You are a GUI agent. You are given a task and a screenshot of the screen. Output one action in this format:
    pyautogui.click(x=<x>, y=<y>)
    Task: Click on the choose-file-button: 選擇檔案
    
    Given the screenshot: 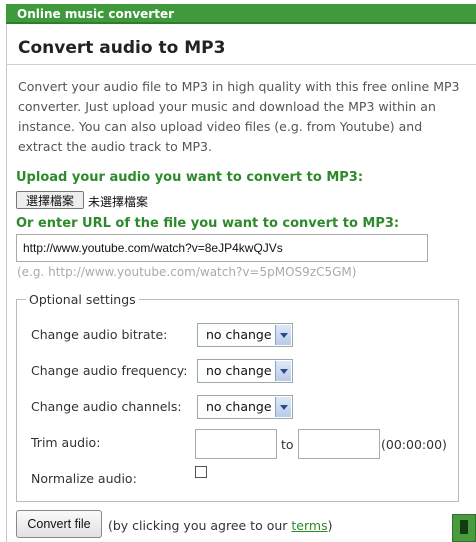 What is the action you would take?
    pyautogui.click(x=50, y=200)
    